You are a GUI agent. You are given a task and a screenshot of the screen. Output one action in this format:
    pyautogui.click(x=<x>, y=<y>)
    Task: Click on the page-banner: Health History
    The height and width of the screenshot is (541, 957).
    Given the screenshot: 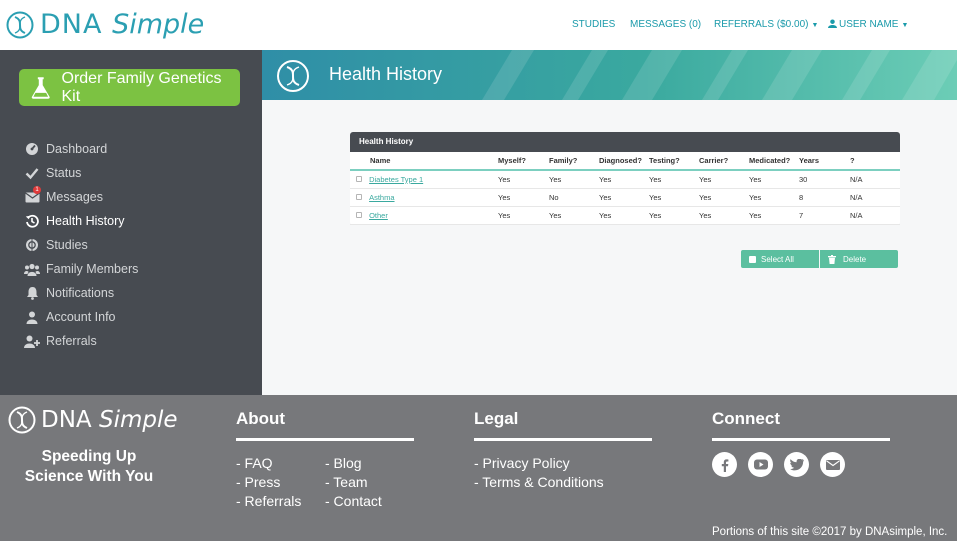 What is the action you would take?
    pyautogui.click(x=609, y=75)
    